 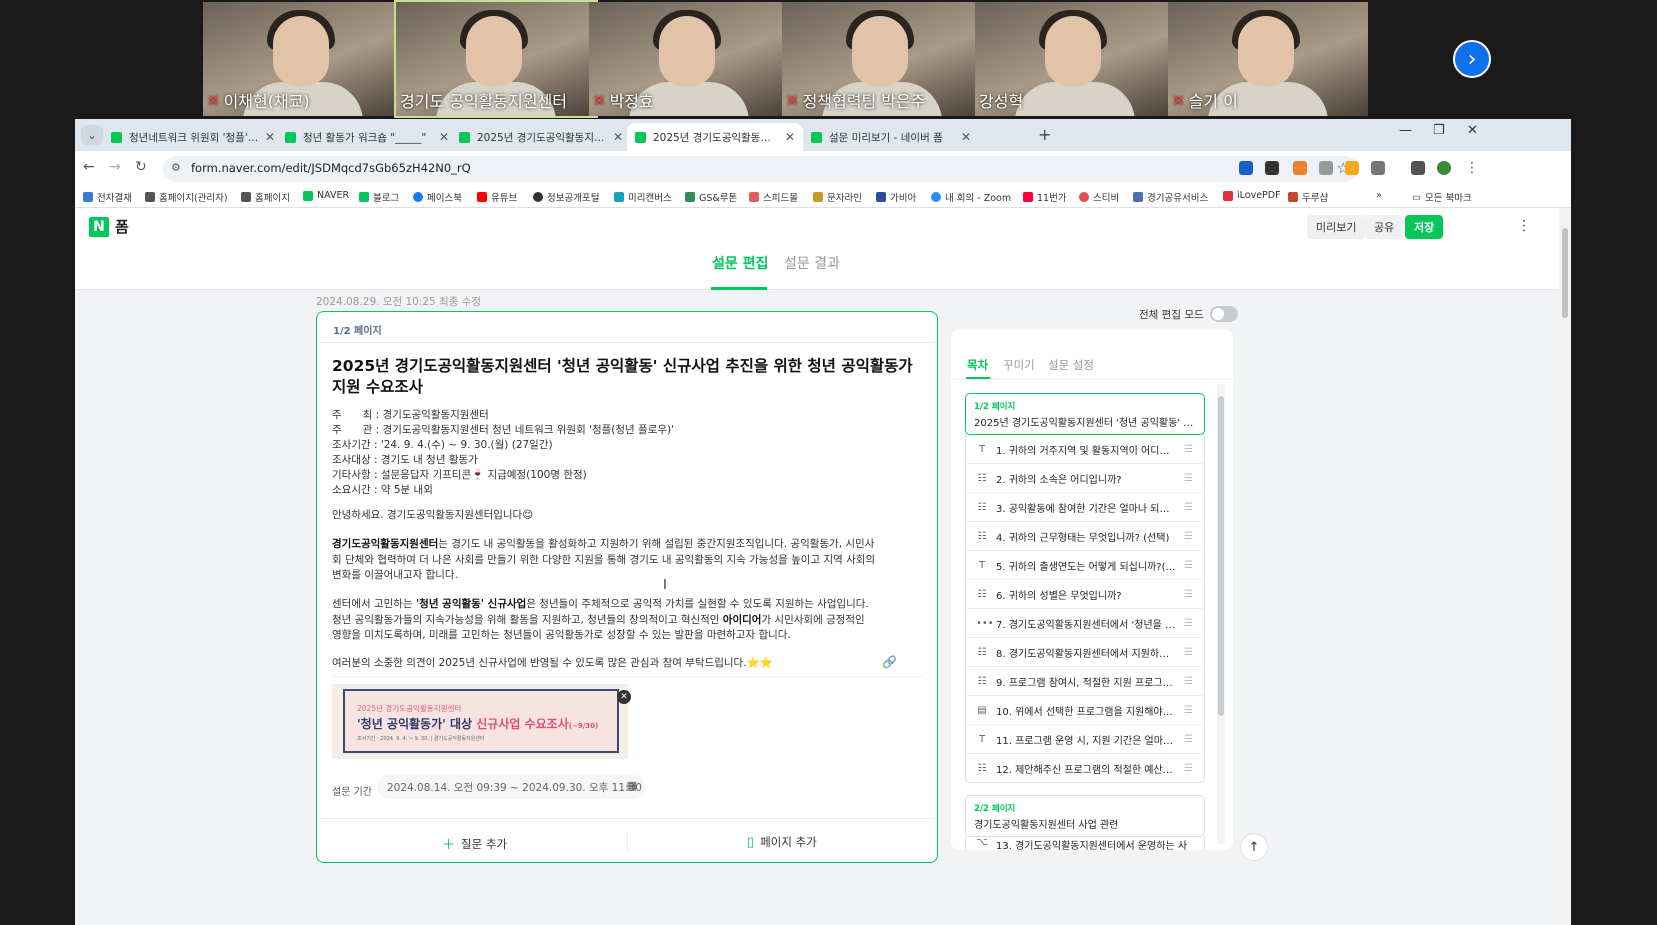 What do you see at coordinates (1099, 197) in the screenshot?
I see `bookmark-item: 스티비` at bounding box center [1099, 197].